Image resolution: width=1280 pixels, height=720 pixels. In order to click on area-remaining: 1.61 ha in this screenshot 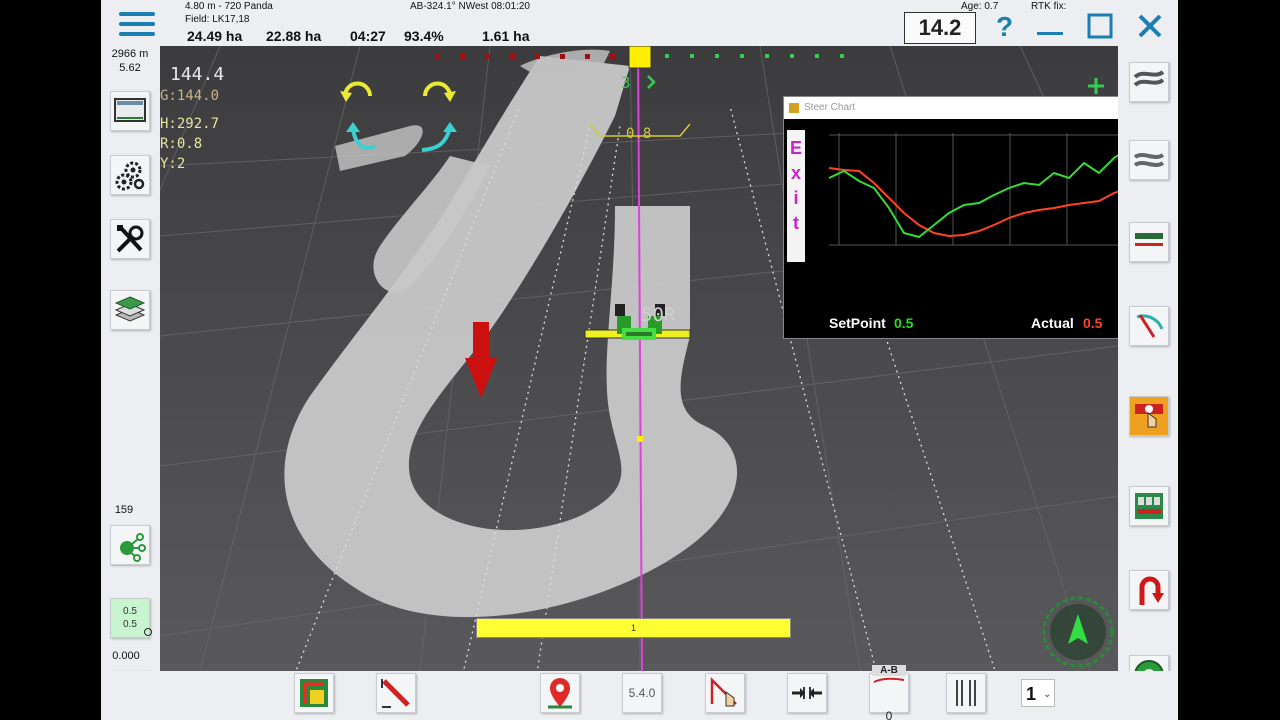, I will do `click(506, 36)`.